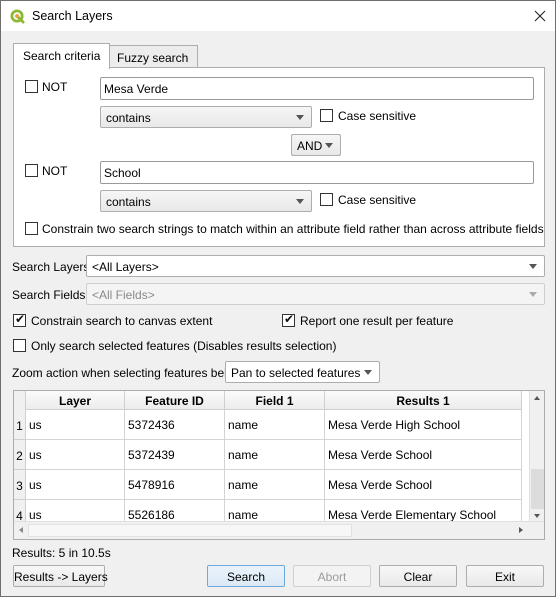 This screenshot has height=597, width=556. Describe the element at coordinates (190, 530) in the screenshot. I see `horizontal-scroll-thumb` at that location.